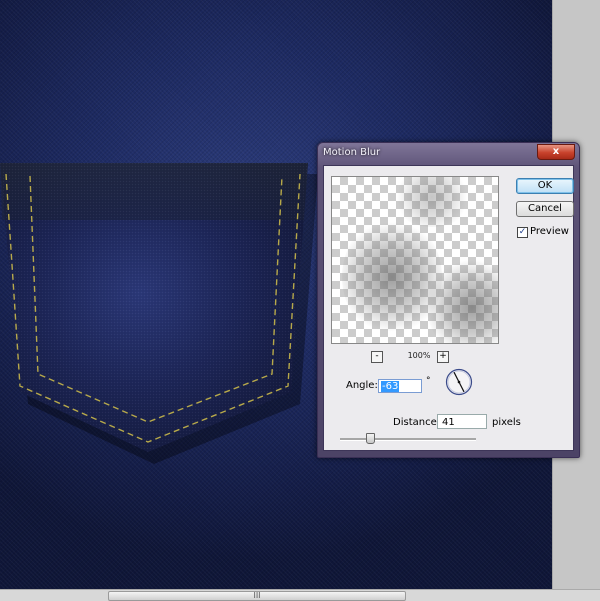 This screenshot has width=600, height=601. I want to click on horizontal-scrollbar: III, so click(300, 595).